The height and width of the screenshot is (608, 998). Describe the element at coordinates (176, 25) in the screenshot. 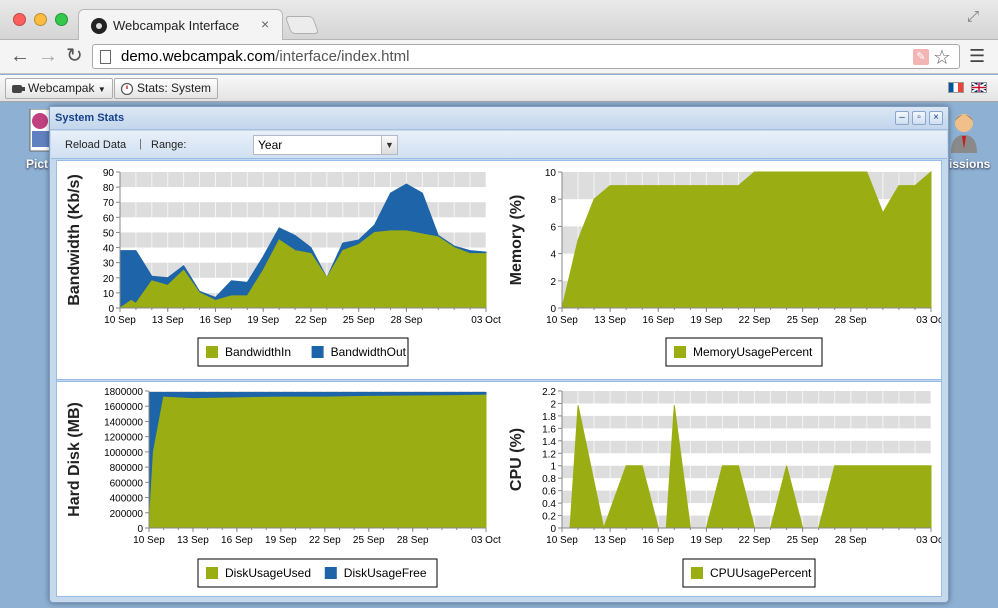

I see `tab-title: Webcampak Interface` at that location.